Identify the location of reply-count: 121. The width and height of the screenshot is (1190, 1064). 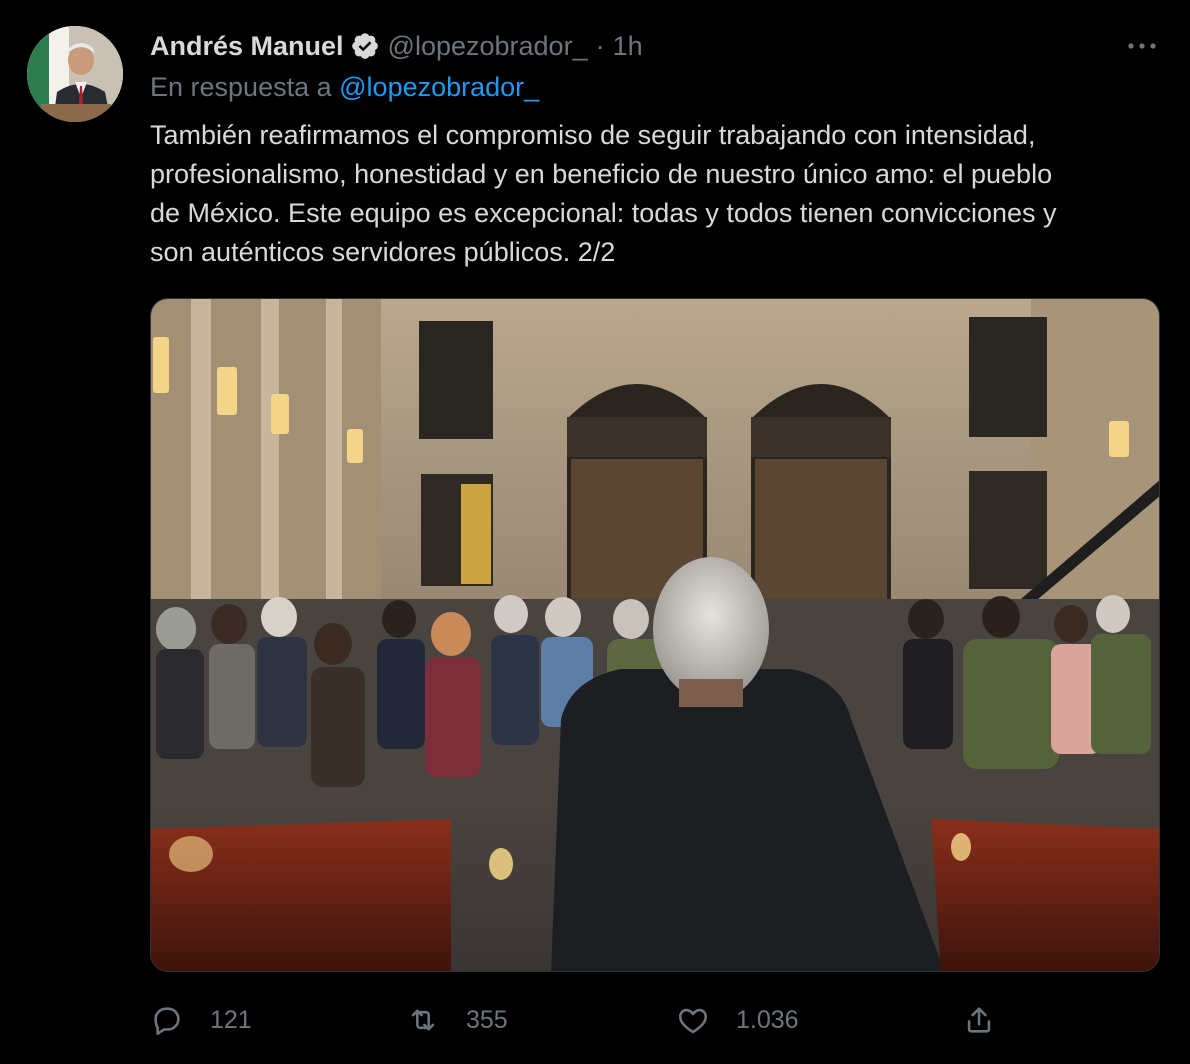
(231, 1019).